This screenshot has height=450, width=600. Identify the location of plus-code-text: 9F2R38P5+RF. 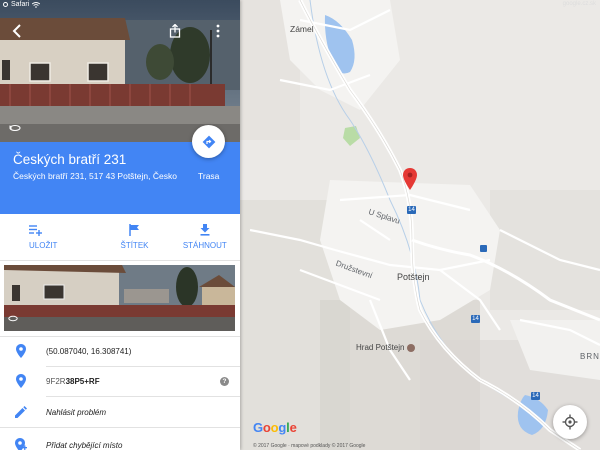
(73, 381).